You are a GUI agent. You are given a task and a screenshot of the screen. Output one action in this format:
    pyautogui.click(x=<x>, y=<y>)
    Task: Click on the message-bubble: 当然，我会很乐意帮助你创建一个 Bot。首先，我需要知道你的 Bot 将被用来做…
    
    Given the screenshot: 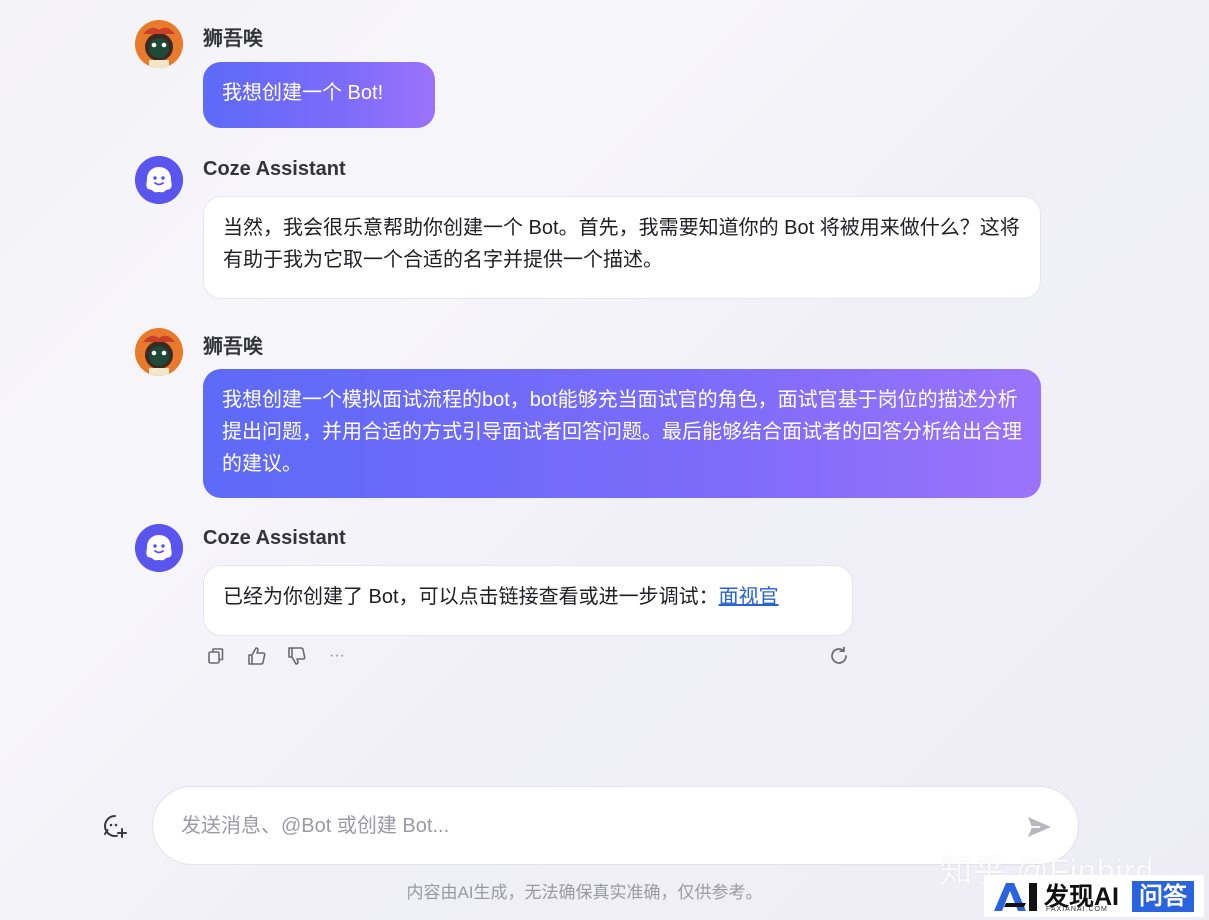 What is the action you would take?
    pyautogui.click(x=622, y=247)
    